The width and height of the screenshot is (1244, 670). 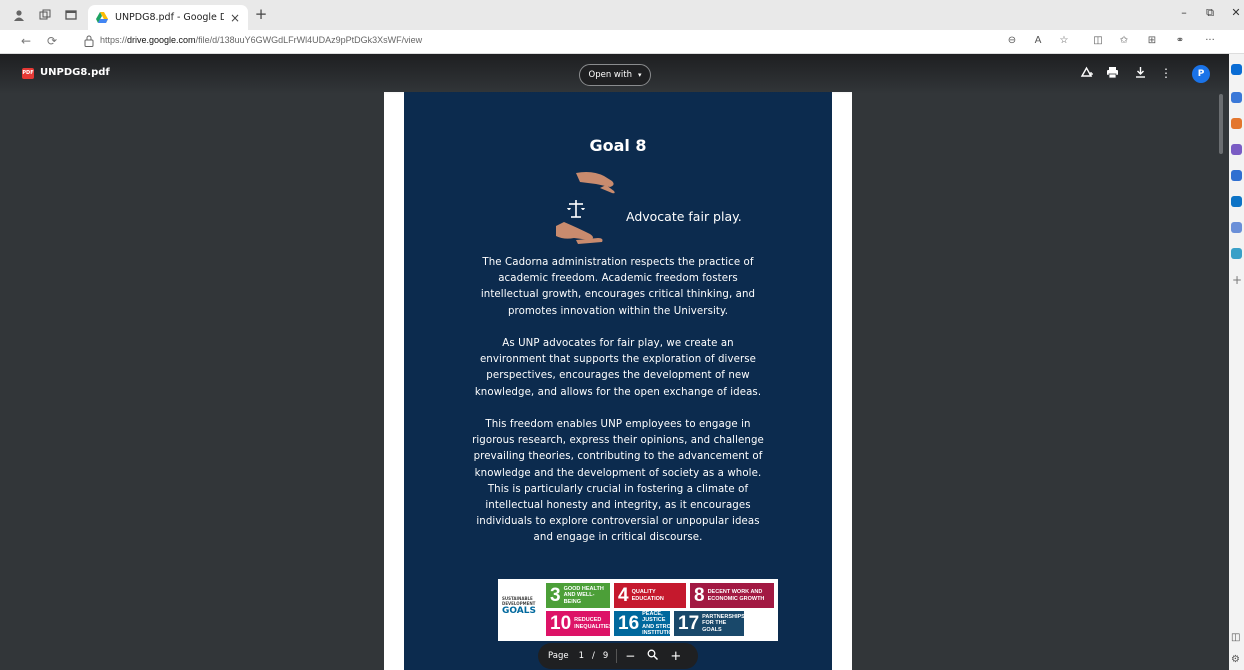 What do you see at coordinates (723, 623) in the screenshot?
I see `sdg-tile-text: PARTNERSHIPS FOR THE GOALS` at bounding box center [723, 623].